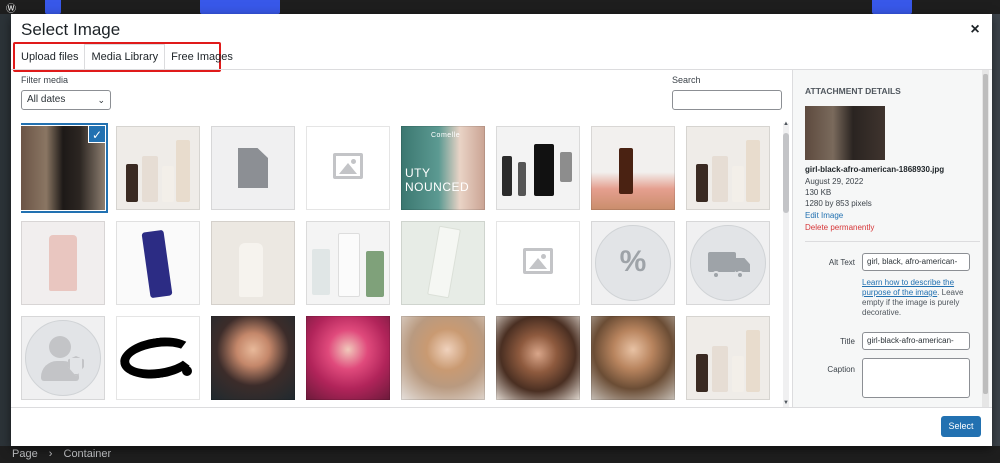 Image resolution: width=1000 pixels, height=463 pixels. I want to click on delivery-truck-icon, so click(722, 262).